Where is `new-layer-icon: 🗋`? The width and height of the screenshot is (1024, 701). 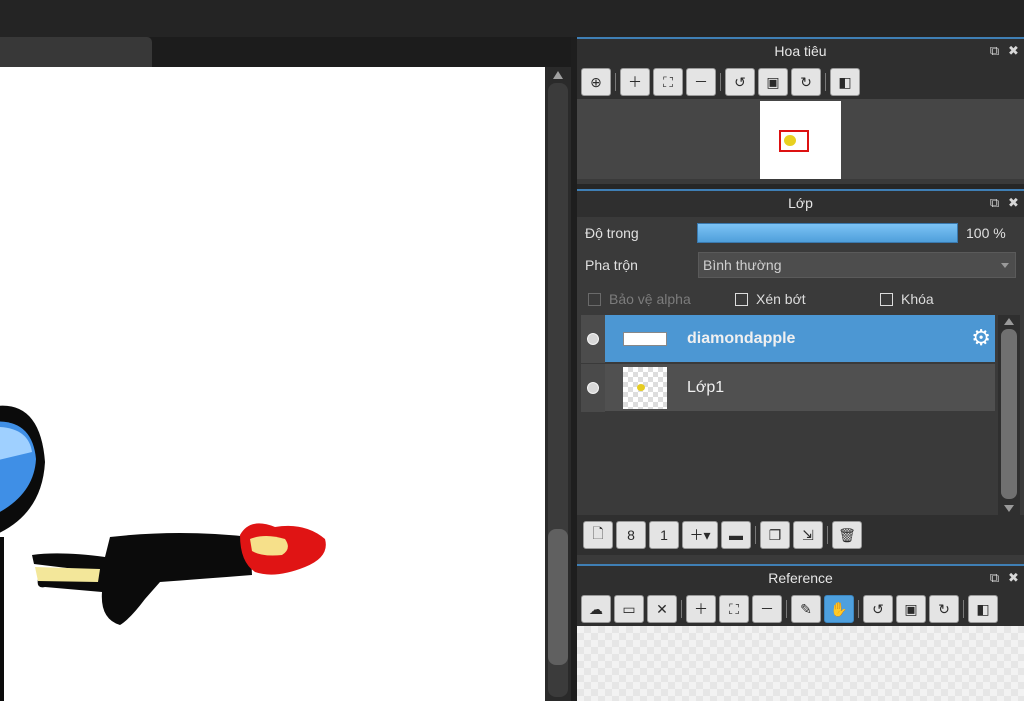
new-layer-icon: 🗋 is located at coordinates (598, 535).